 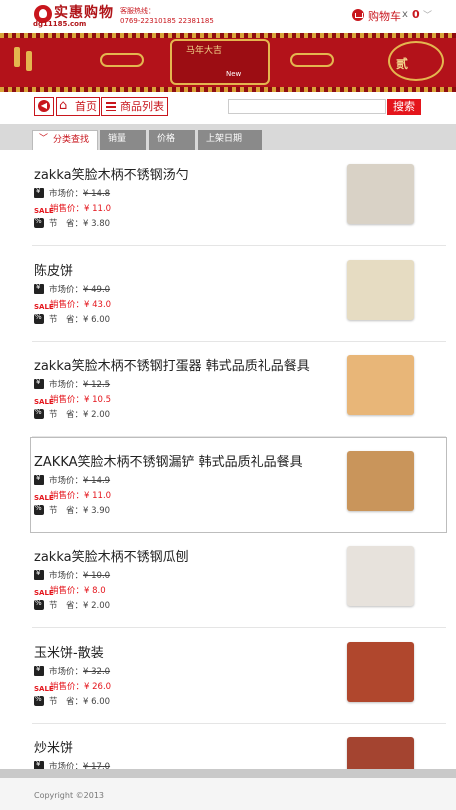 What do you see at coordinates (70, 591) in the screenshot?
I see `sell-price-row: SALE销售价：¥ 8.0` at bounding box center [70, 591].